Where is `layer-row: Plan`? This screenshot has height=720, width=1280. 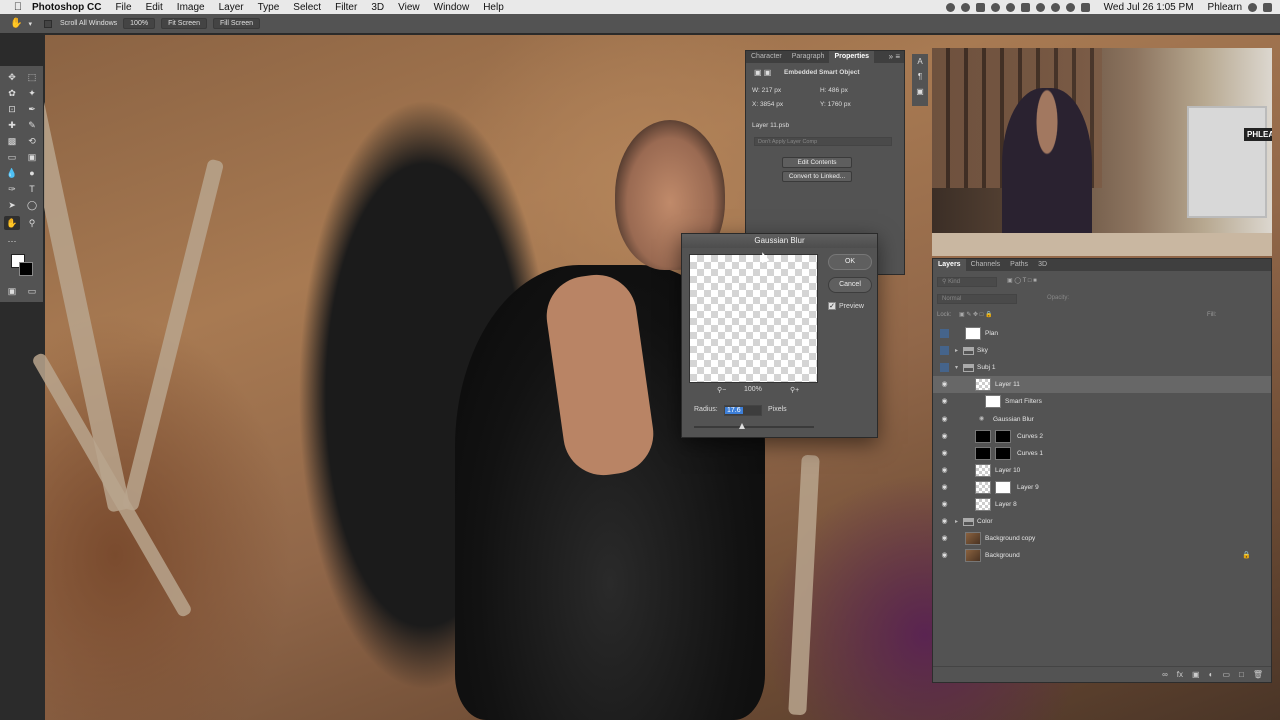
layer-row: Plan is located at coordinates (1102, 333).